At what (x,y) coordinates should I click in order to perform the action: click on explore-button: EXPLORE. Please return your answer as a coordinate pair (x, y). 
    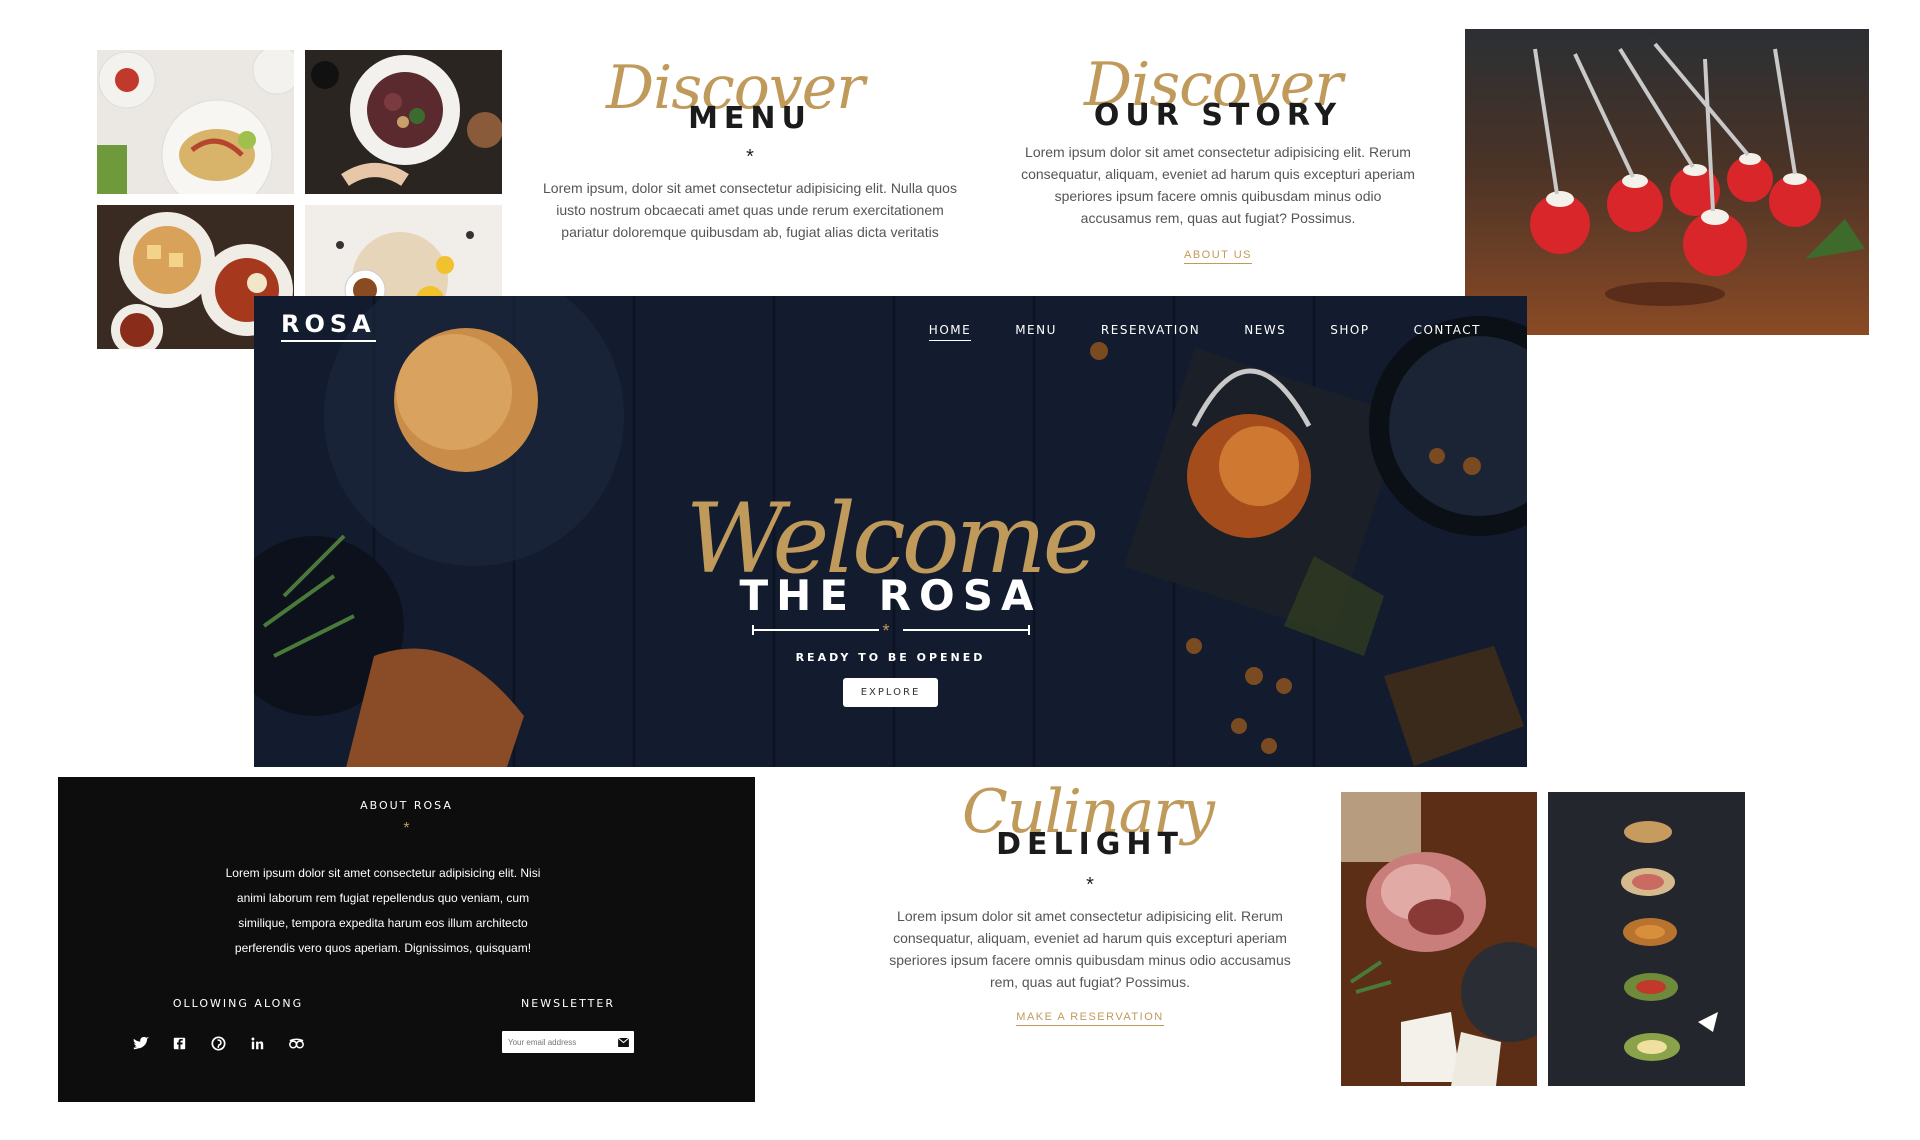
    Looking at the image, I should click on (890, 692).